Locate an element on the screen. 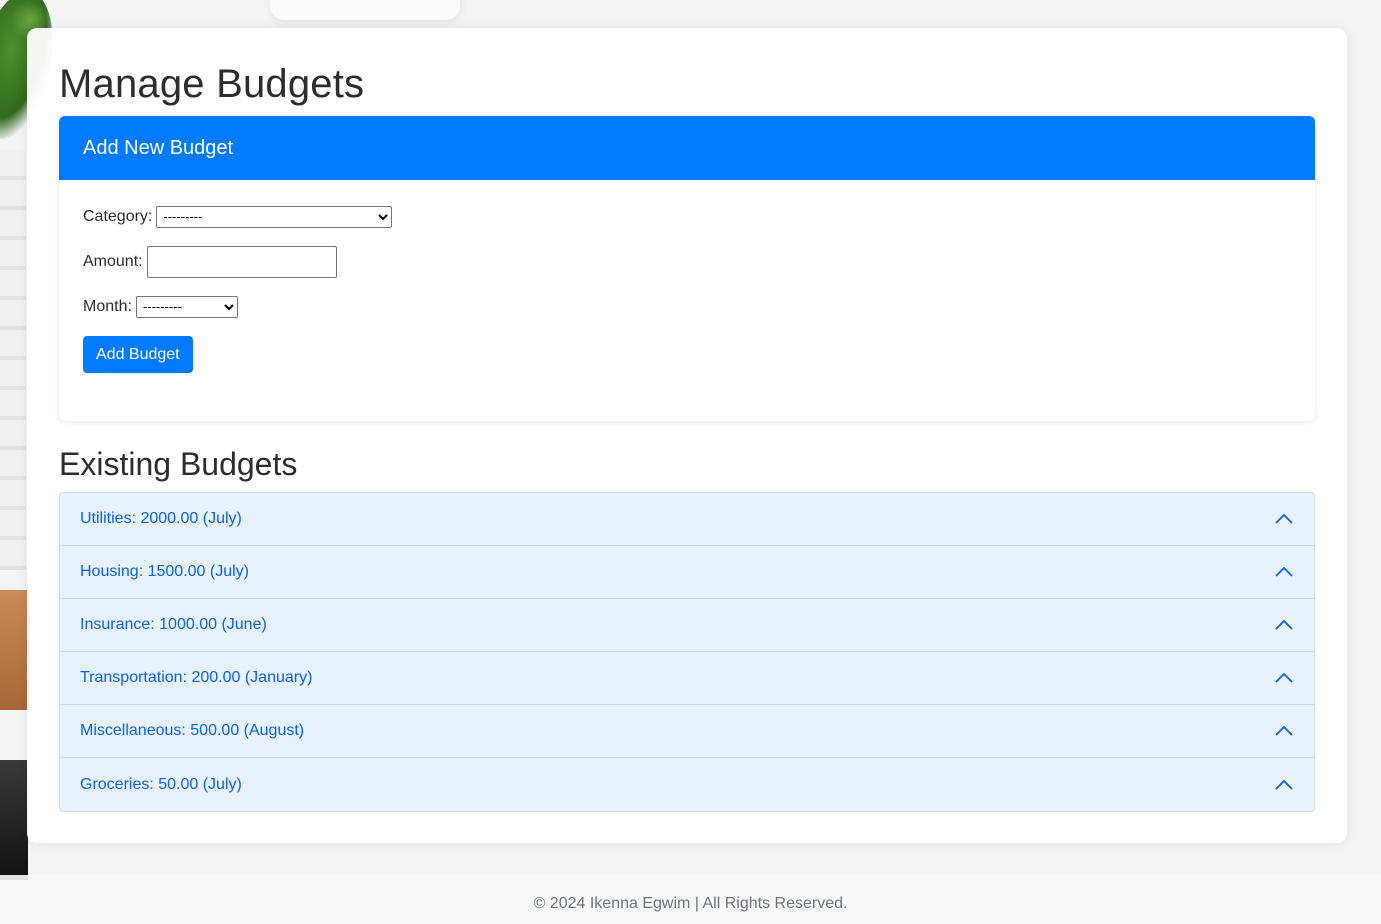 This screenshot has width=1381, height=924. budget-item-label: Miscellaneous: 500.00 (August) is located at coordinates (192, 730).